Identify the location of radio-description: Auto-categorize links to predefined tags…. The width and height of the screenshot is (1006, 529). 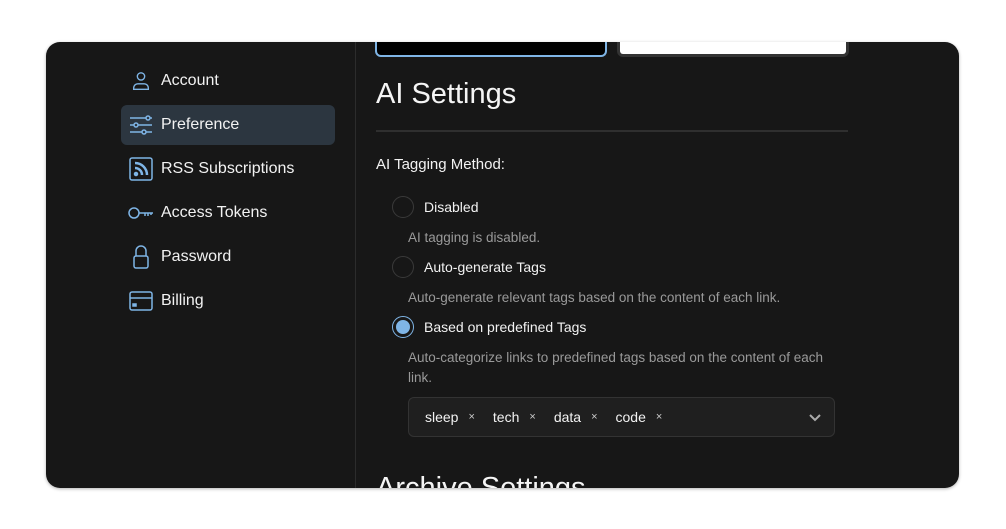
(616, 367).